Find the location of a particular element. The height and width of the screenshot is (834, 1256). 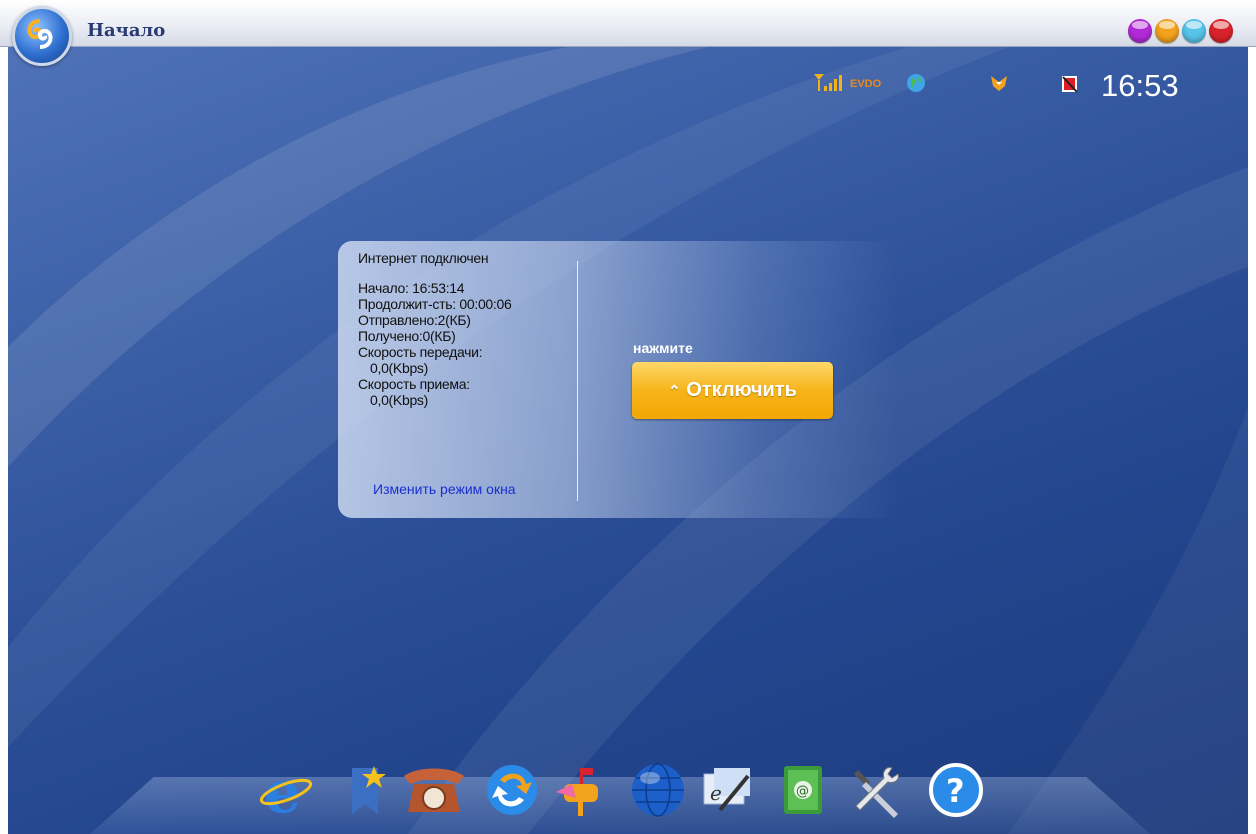

sent-bytes: Отправлено:2(КБ) is located at coordinates (414, 320).